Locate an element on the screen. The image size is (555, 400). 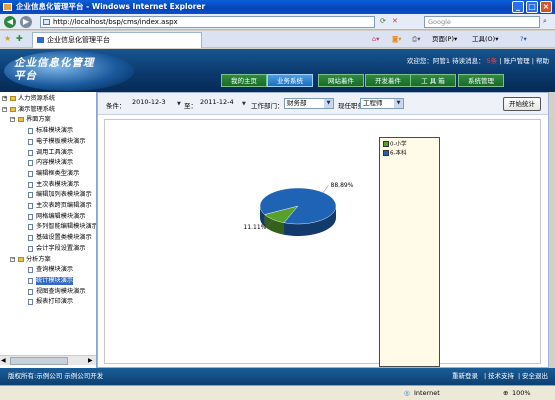
back-icon: ◀ is located at coordinates (10, 22).